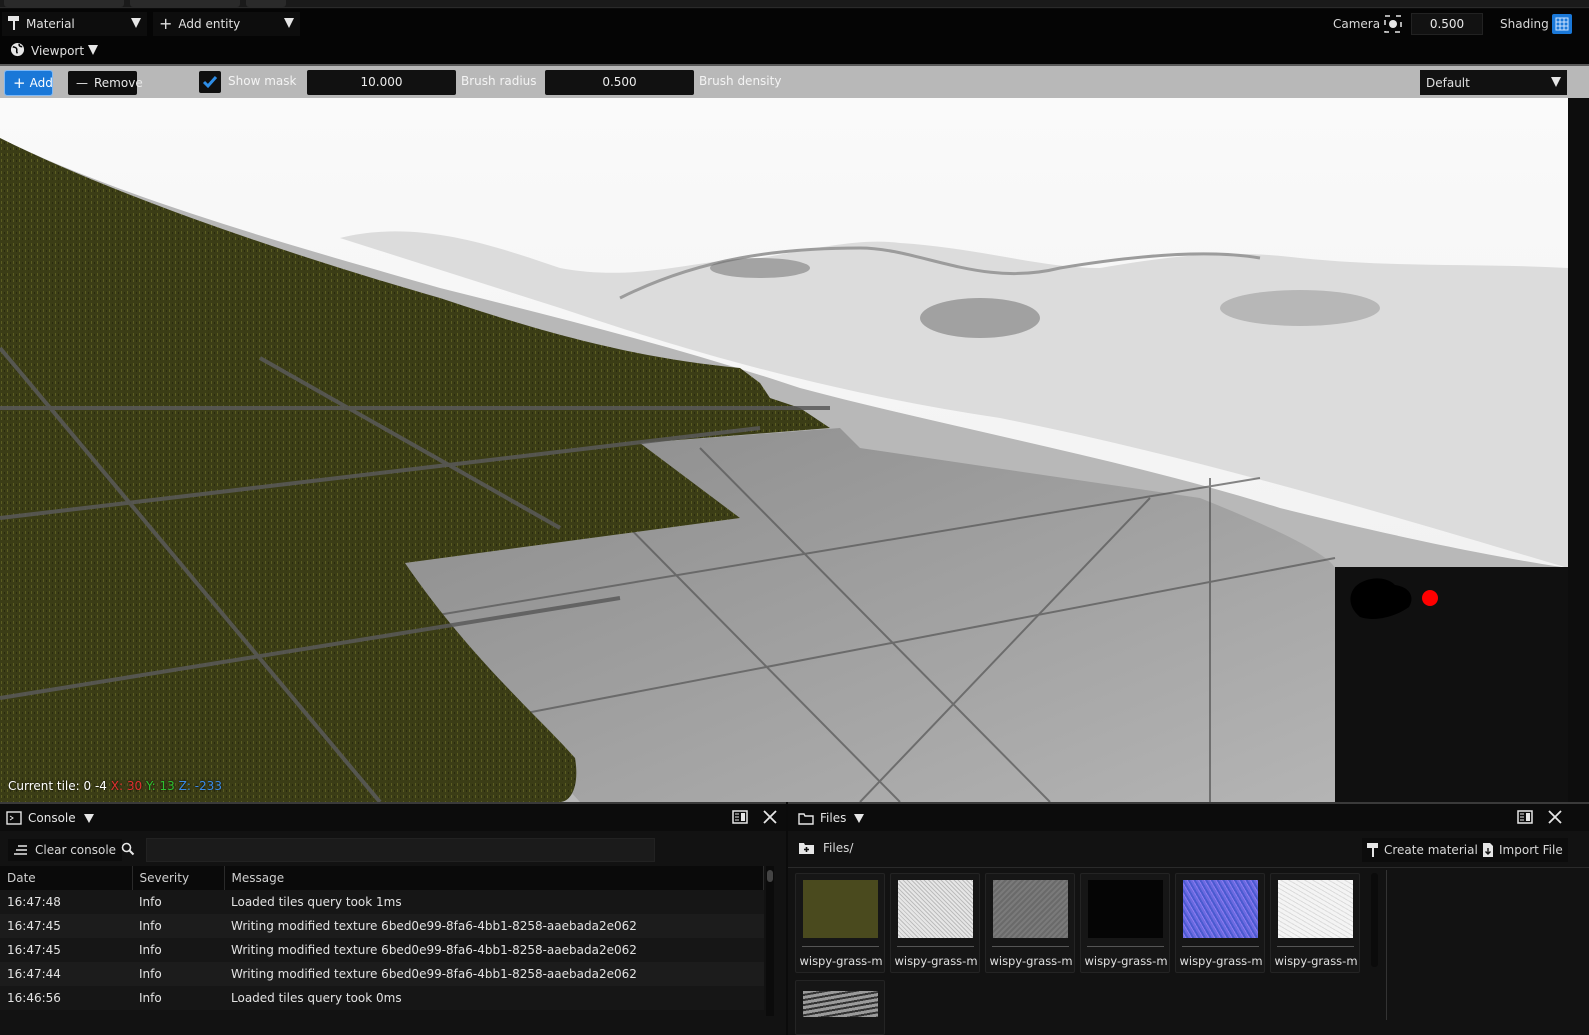 The image size is (1589, 1035). Describe the element at coordinates (1448, 82) in the screenshot. I see `preset-value: Default` at that location.